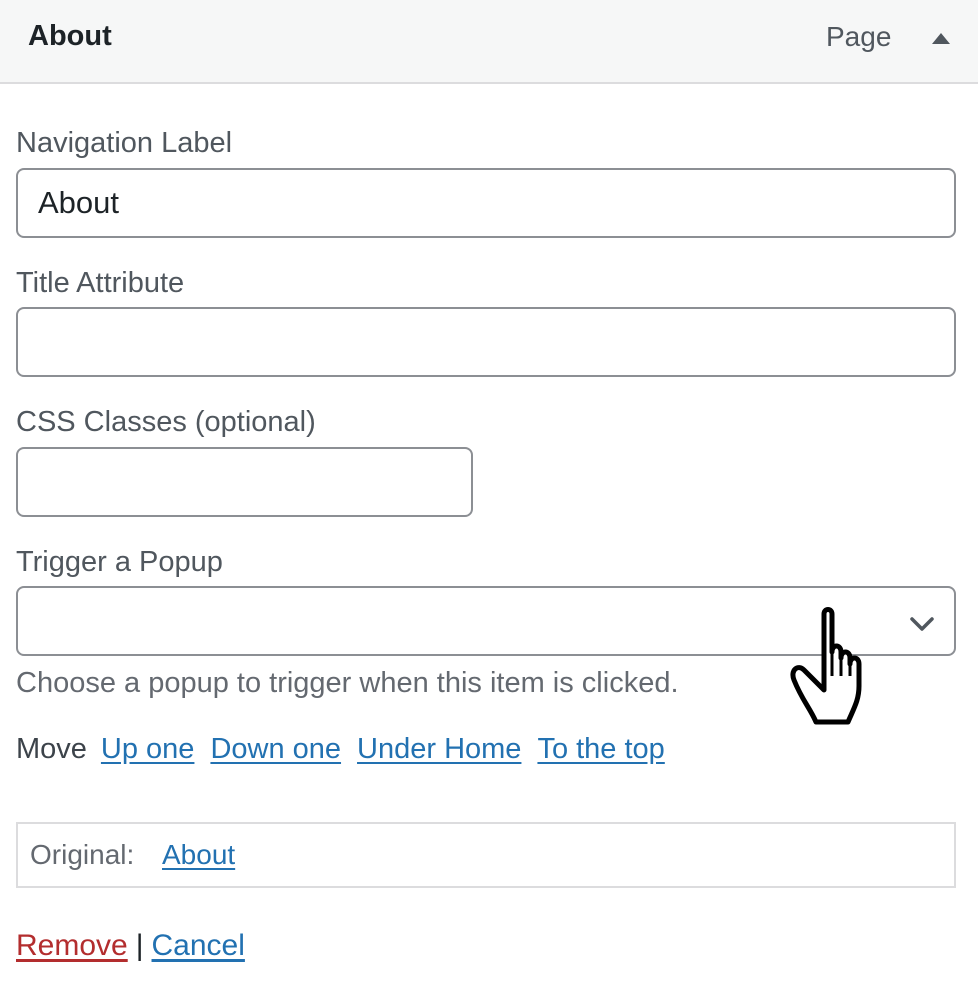 Image resolution: width=978 pixels, height=986 pixels. Describe the element at coordinates (486, 203) in the screenshot. I see `navigation-label-input` at that location.